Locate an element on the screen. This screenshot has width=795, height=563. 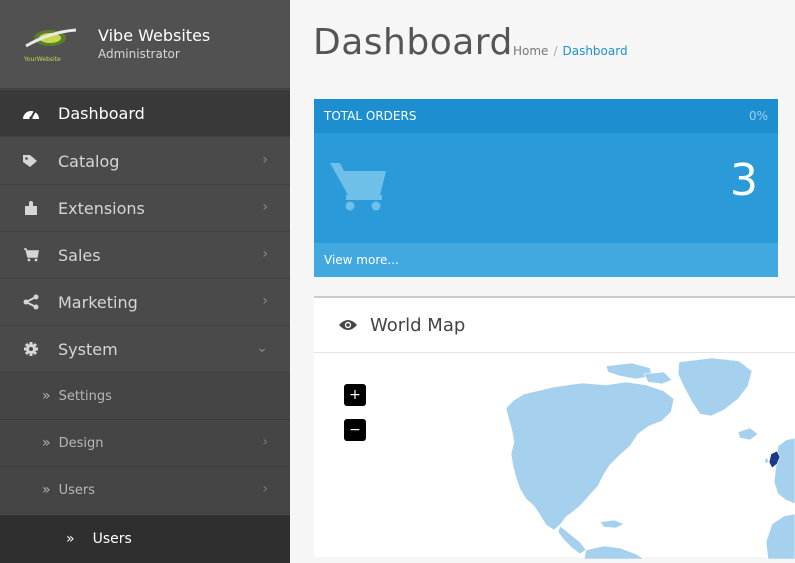
breadcrumb: Home / Dashboard is located at coordinates (570, 51).